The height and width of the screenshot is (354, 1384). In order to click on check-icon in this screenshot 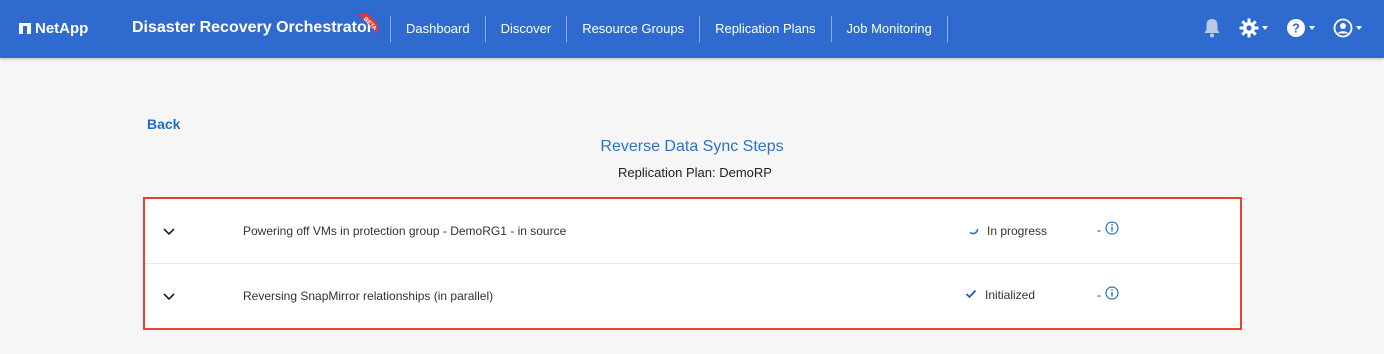, I will do `click(971, 295)`.